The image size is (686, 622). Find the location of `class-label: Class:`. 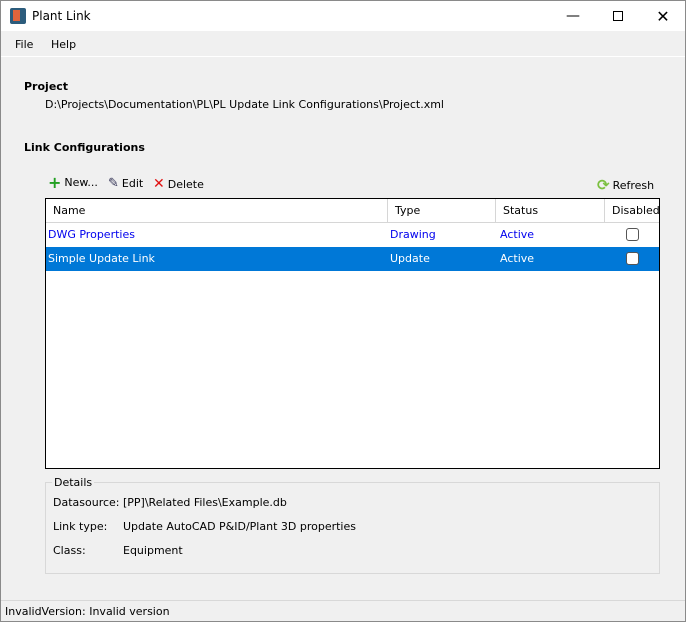

class-label: Class: is located at coordinates (69, 550).